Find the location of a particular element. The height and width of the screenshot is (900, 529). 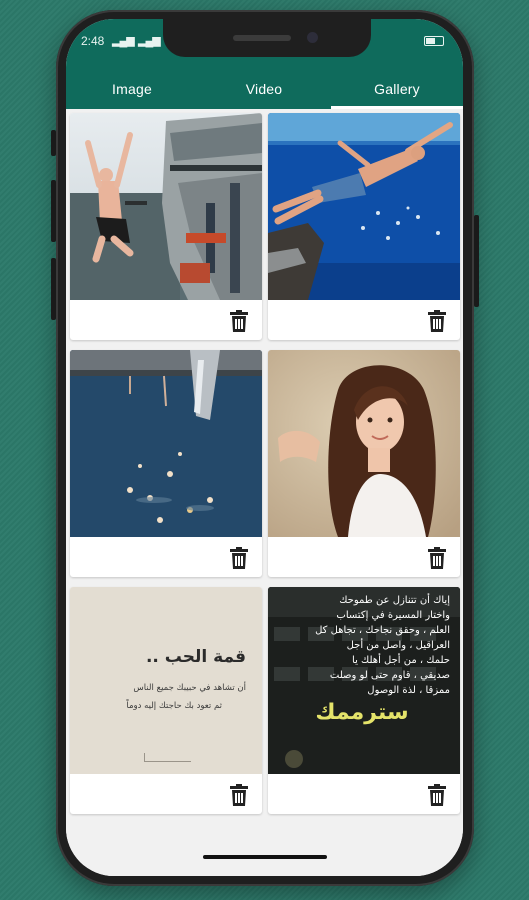

tab-video-label: Video is located at coordinates (264, 89).